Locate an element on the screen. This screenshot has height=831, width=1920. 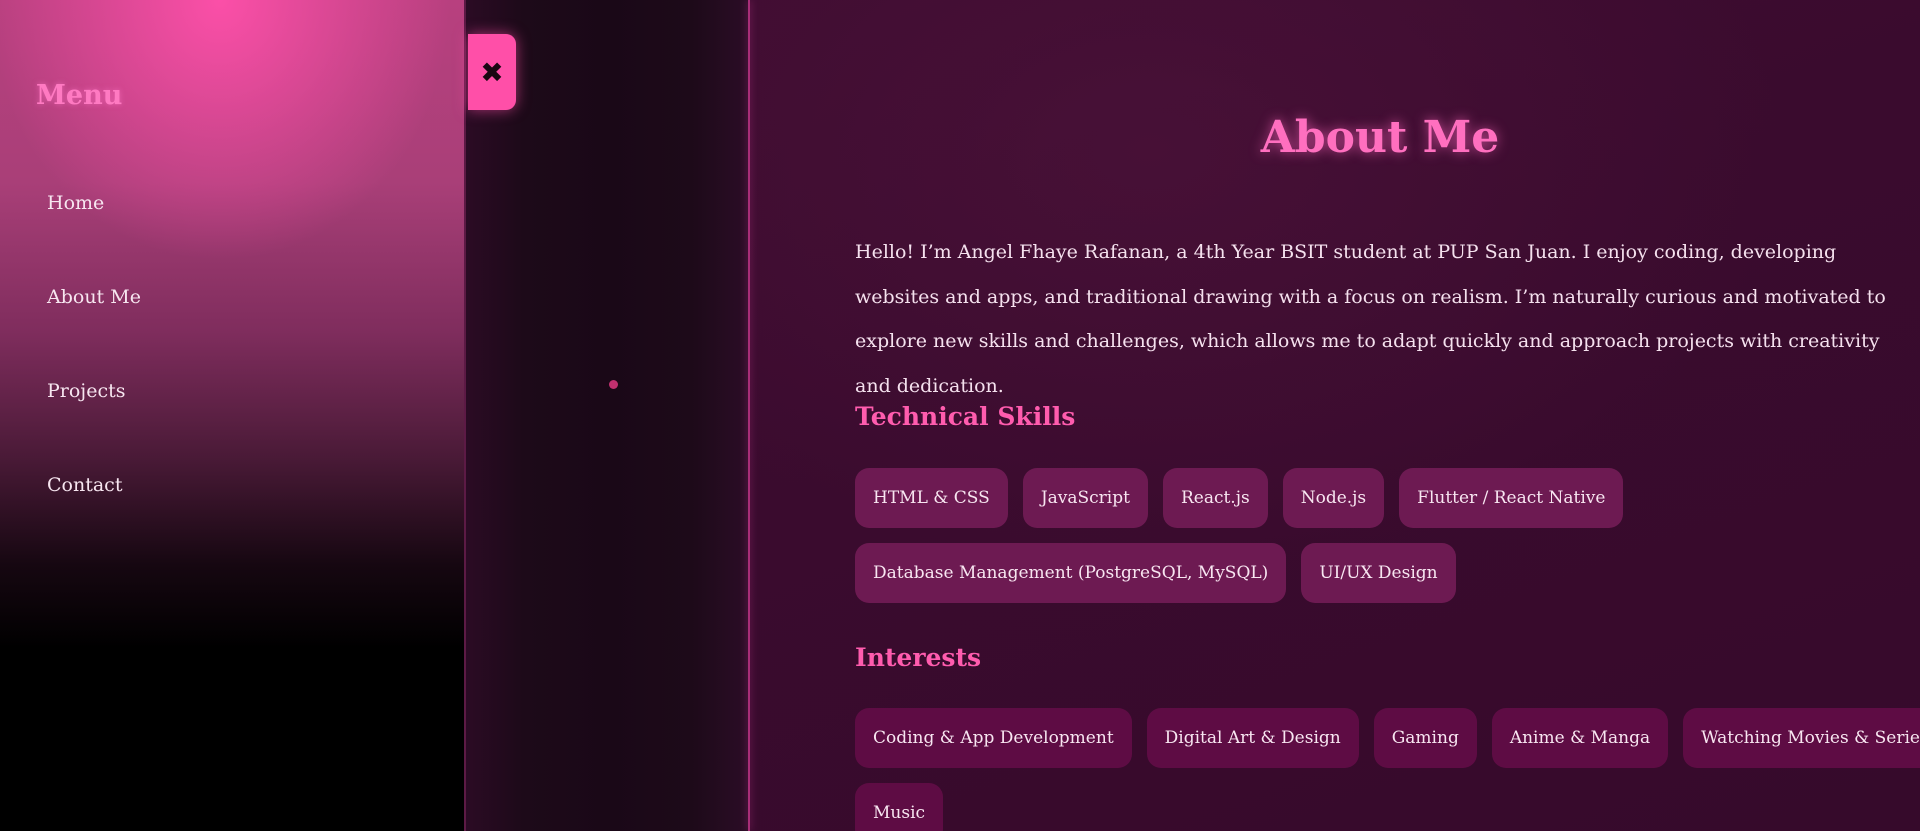
interest-chip: Anime & Manga is located at coordinates (1580, 738).